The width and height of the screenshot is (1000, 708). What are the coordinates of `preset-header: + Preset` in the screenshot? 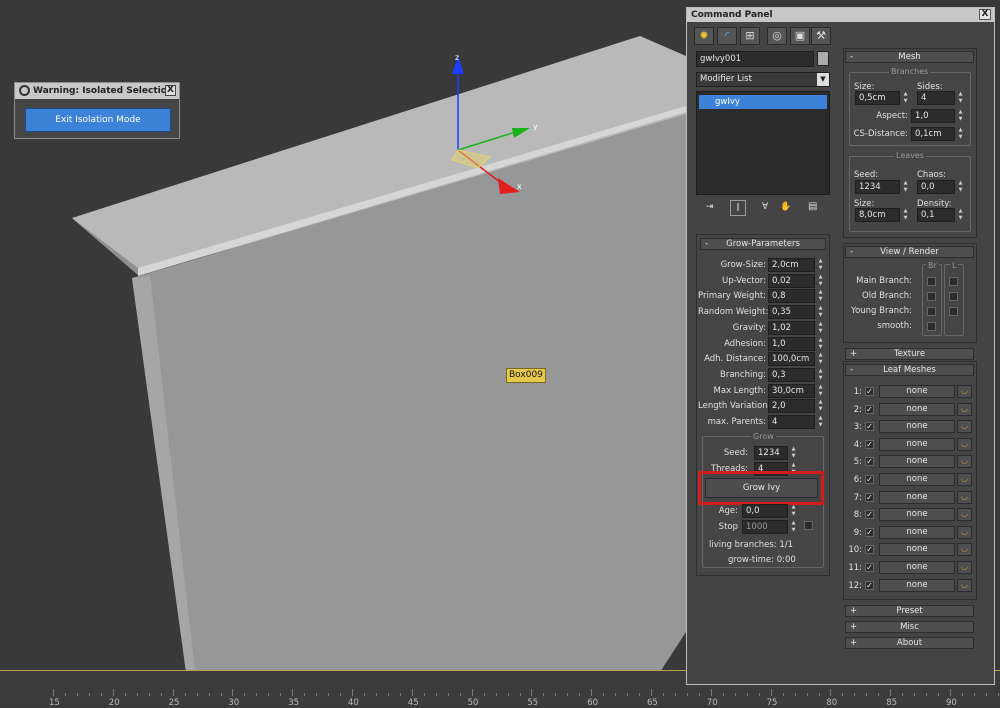 It's located at (909, 611).